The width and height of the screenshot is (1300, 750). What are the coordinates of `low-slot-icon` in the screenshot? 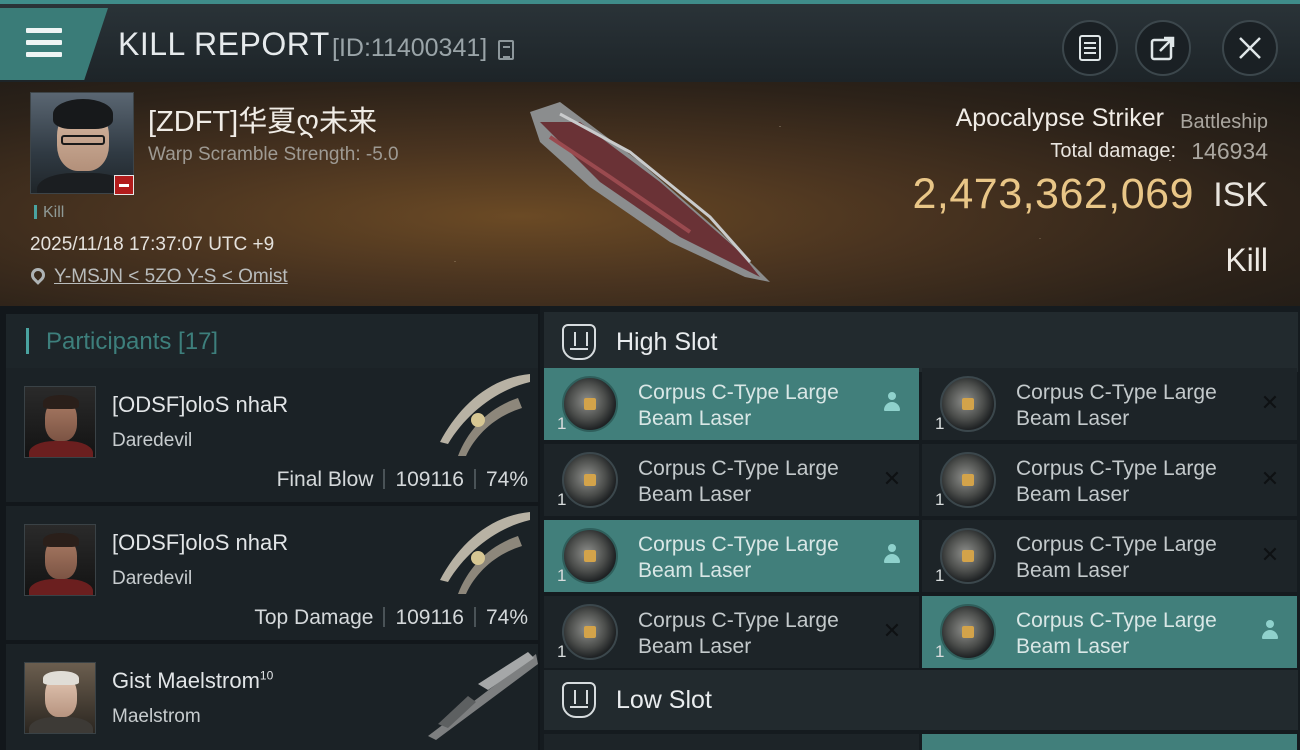 It's located at (579, 700).